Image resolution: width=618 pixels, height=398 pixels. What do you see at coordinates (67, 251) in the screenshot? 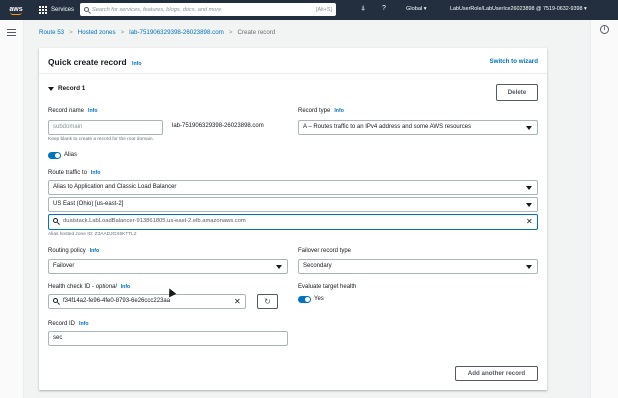
I see `routing-policy-label-text: Routing policy` at bounding box center [67, 251].